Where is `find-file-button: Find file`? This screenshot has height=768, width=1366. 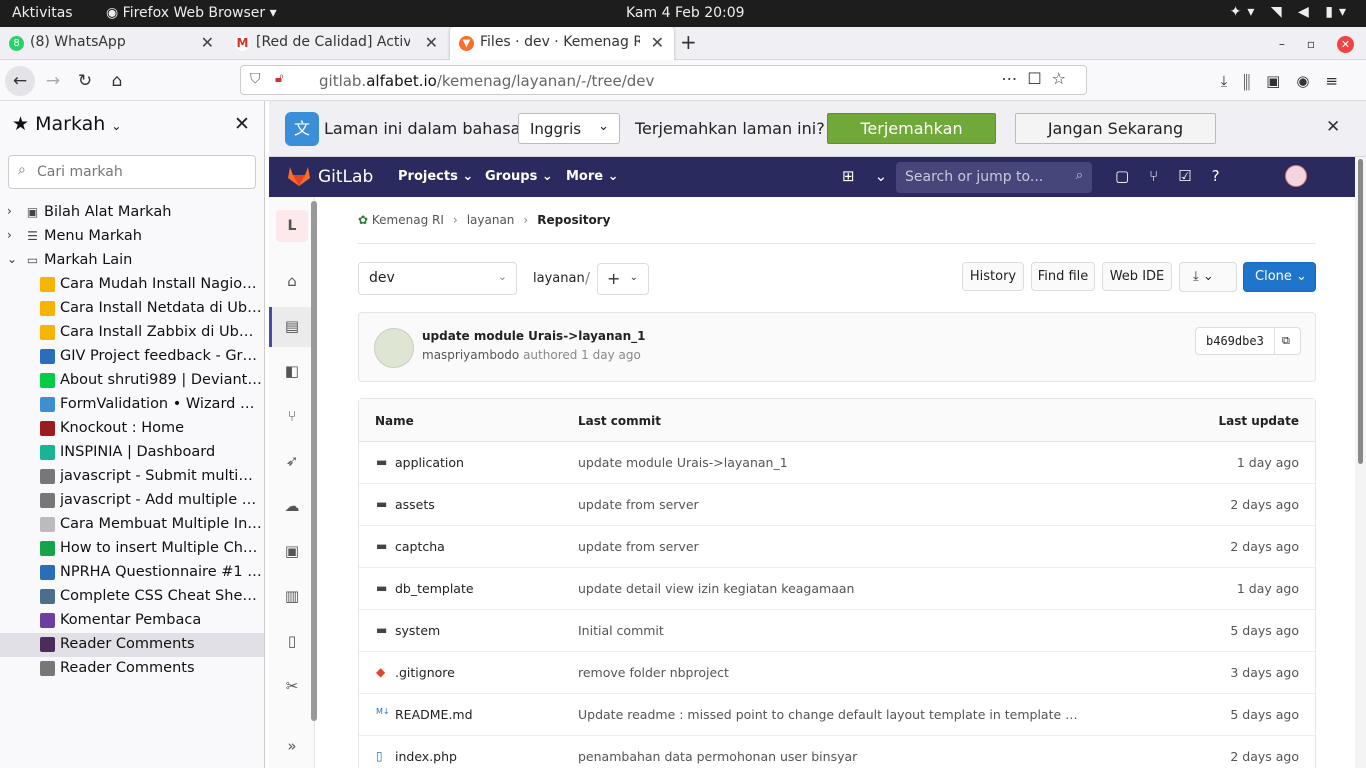 find-file-button: Find file is located at coordinates (1063, 276).